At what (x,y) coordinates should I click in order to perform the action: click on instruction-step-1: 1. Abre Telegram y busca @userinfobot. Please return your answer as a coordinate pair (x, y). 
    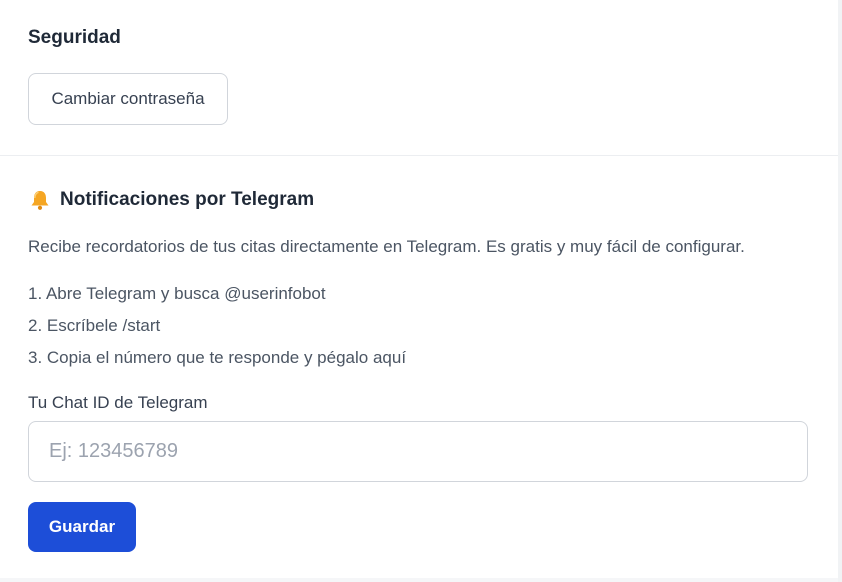
    Looking at the image, I should click on (177, 293).